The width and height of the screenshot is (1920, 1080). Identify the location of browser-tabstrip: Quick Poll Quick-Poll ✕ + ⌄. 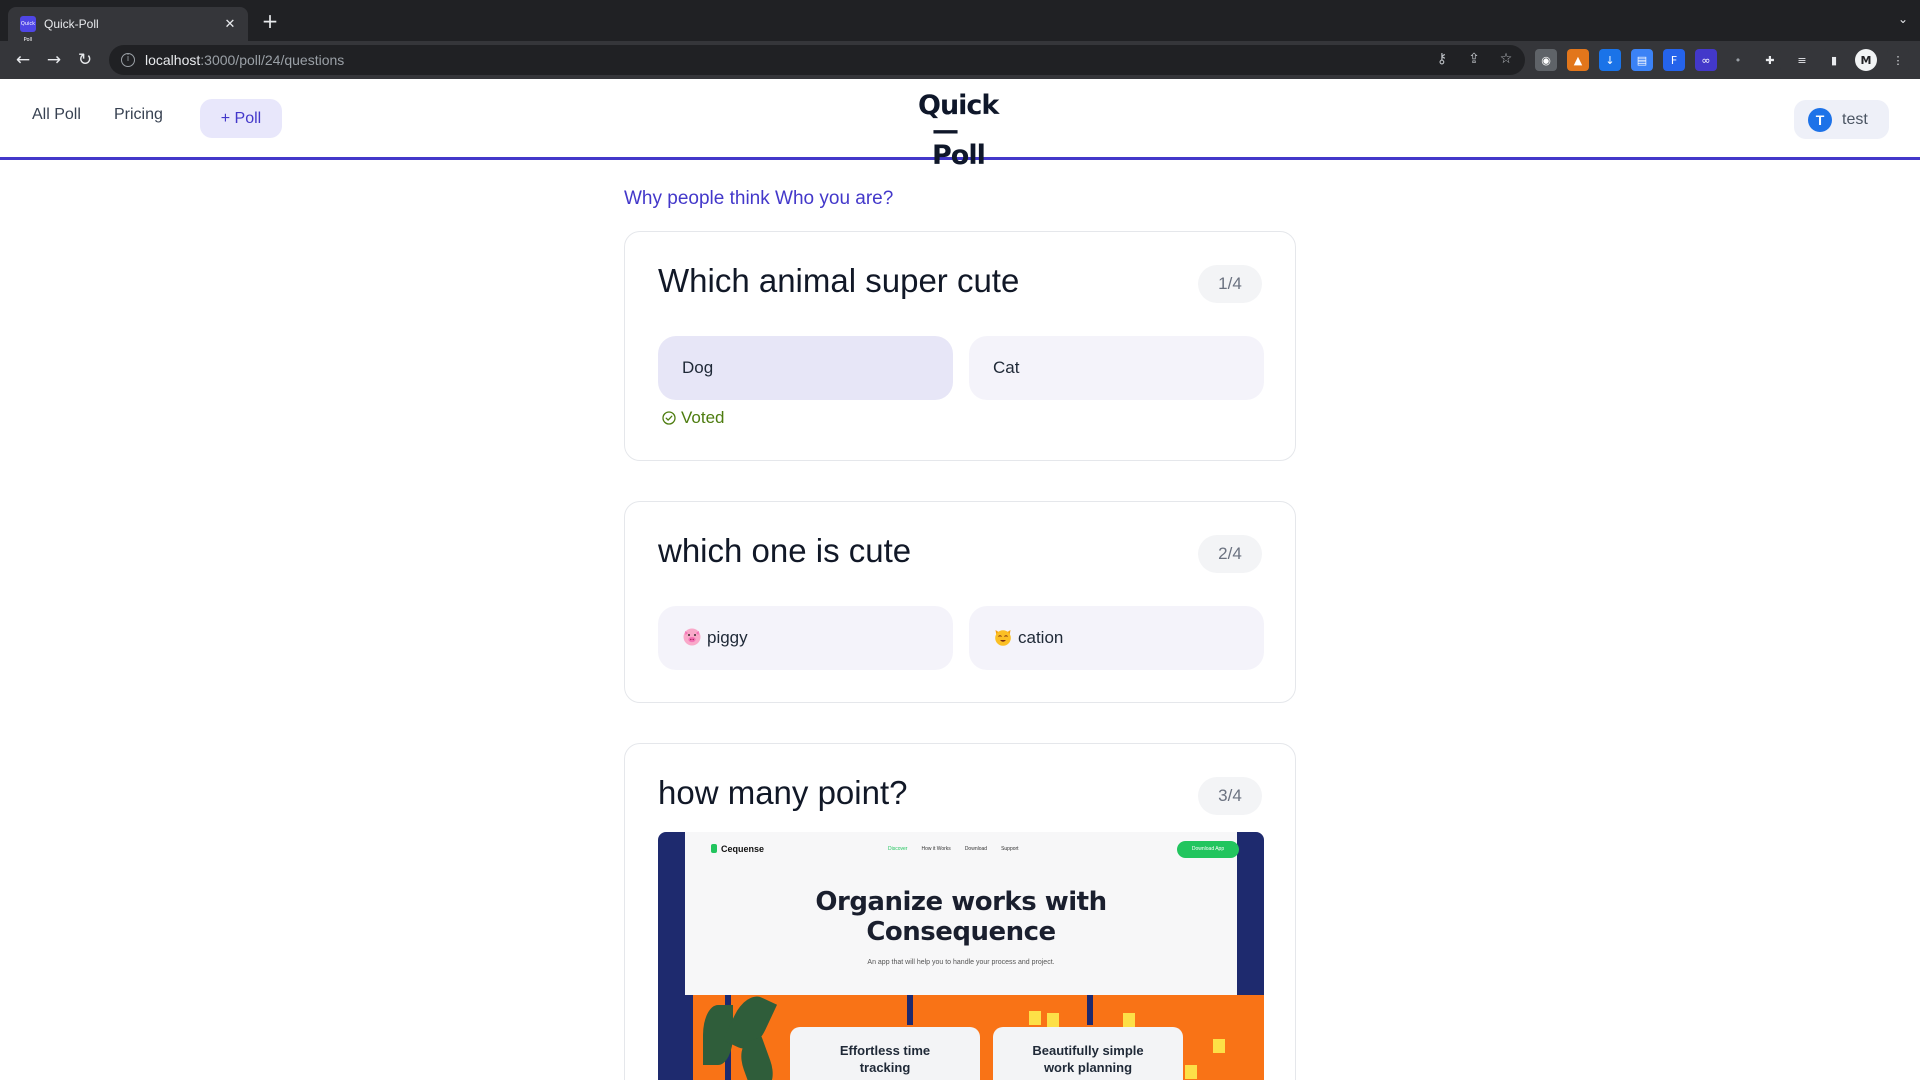
(960, 21).